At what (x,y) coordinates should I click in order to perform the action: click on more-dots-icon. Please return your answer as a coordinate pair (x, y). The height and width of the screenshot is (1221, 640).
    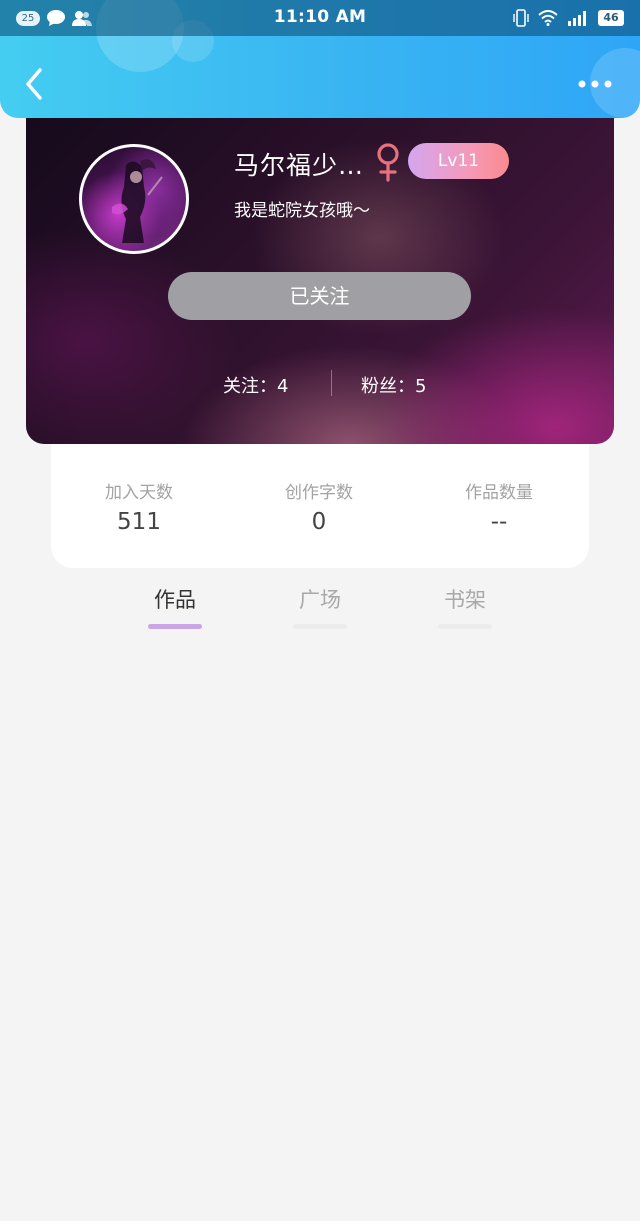
    Looking at the image, I should click on (595, 84).